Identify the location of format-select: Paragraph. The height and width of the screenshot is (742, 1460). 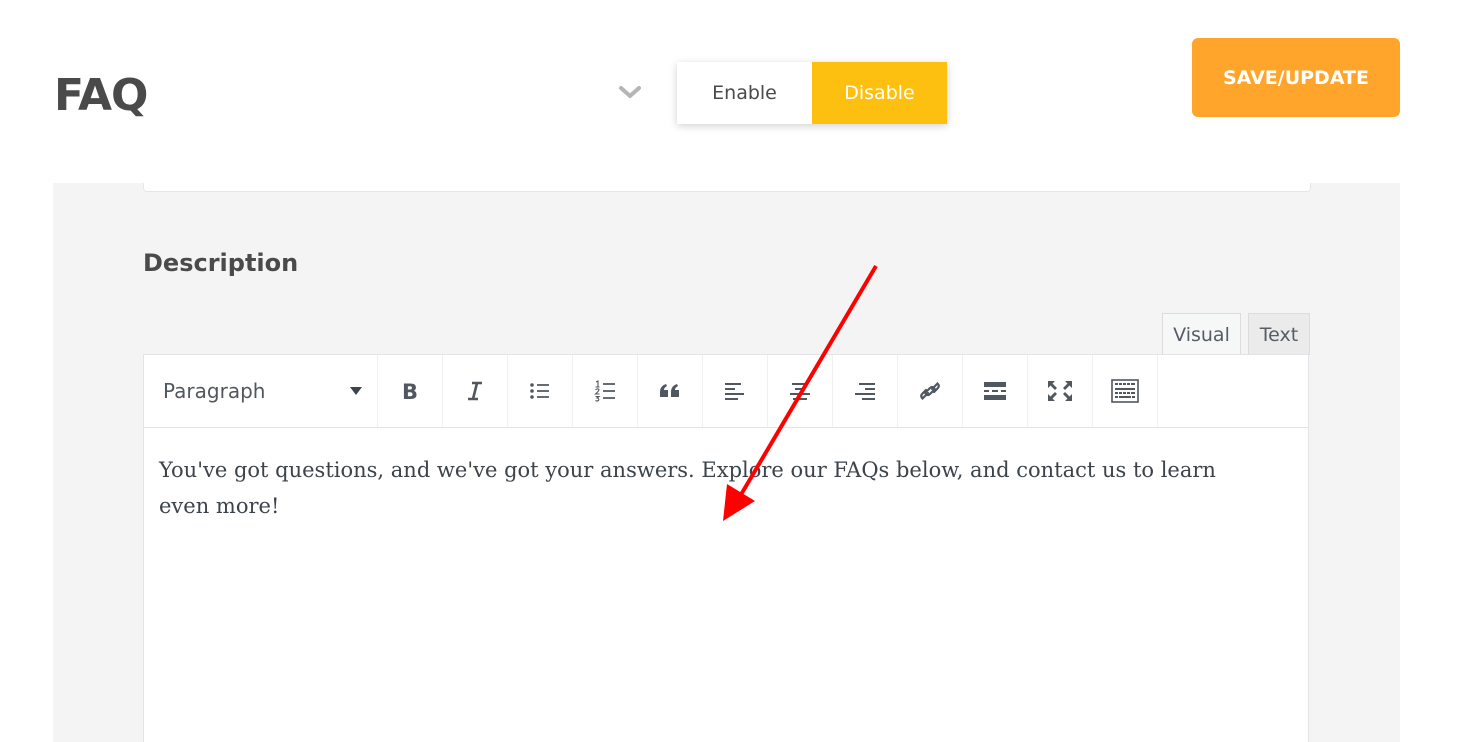
(261, 391).